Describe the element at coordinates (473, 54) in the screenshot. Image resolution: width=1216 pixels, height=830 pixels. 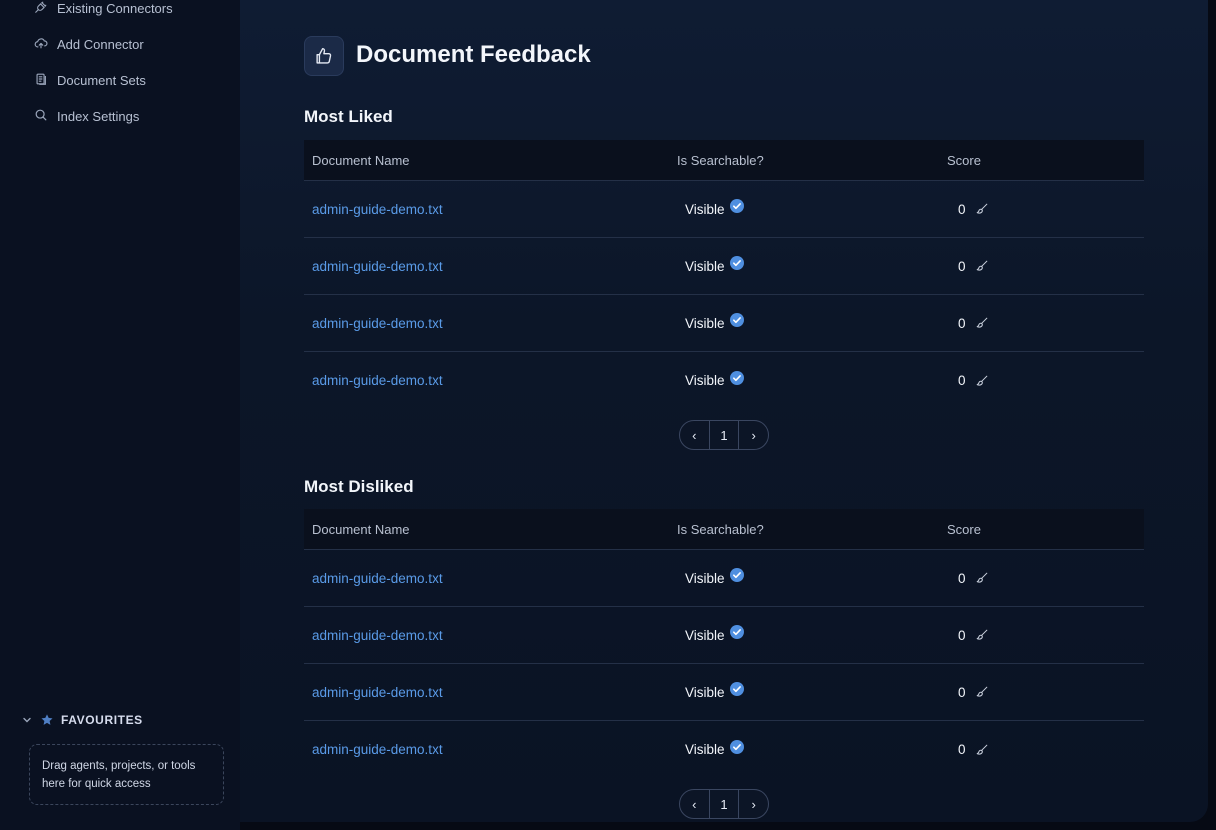
I see `page-title: Document Feedback` at that location.